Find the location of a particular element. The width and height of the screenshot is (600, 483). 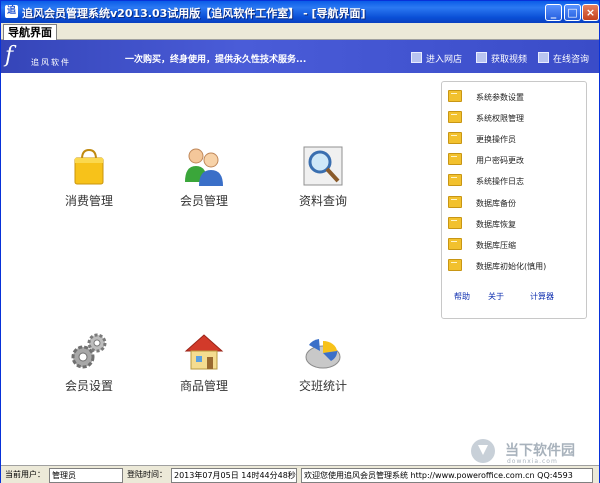

logo-text: 追风软件 is located at coordinates (51, 62).